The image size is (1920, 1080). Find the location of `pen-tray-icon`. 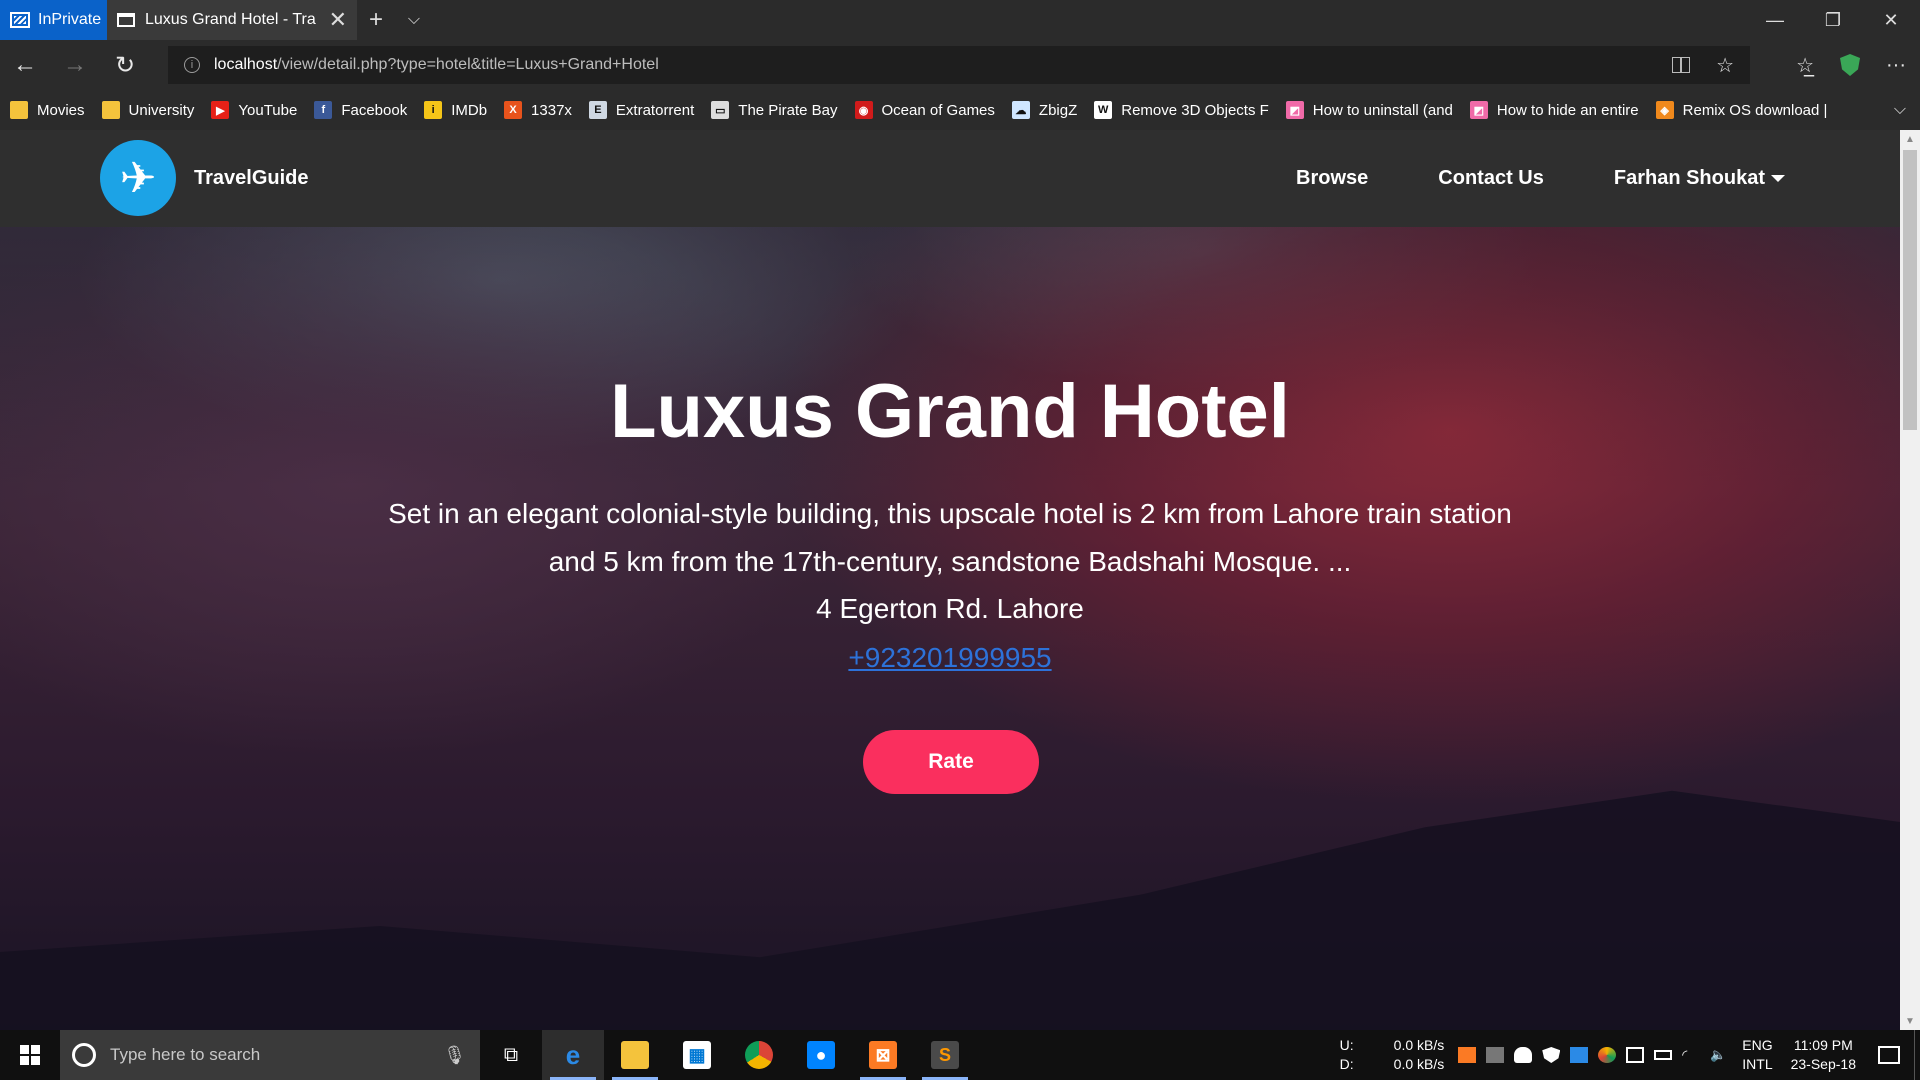

pen-tray-icon is located at coordinates (1635, 1055).